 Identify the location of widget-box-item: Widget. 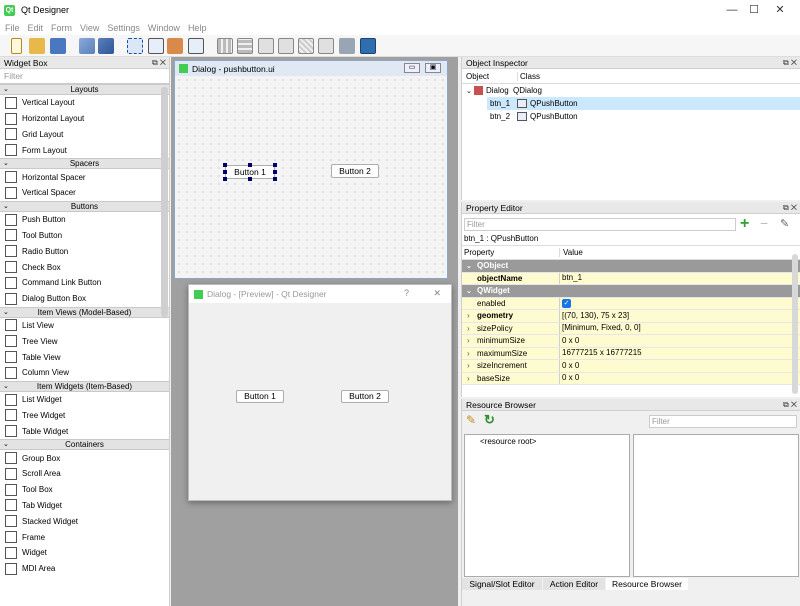
(84, 553).